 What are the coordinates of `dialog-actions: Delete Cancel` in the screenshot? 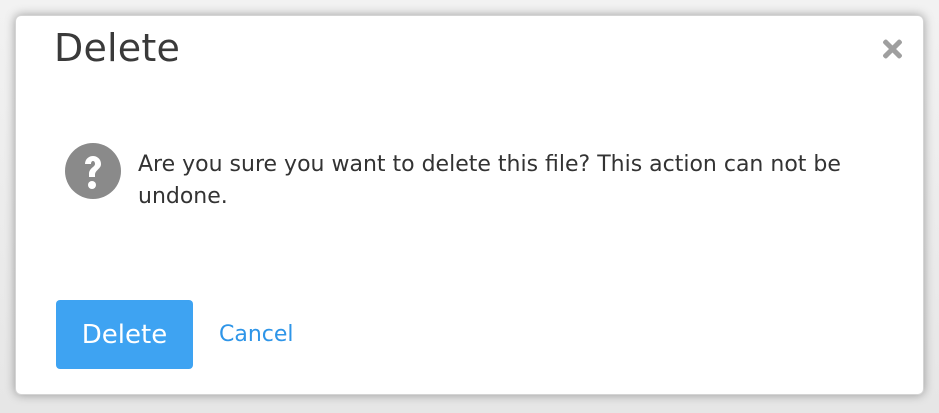 It's located at (175, 334).